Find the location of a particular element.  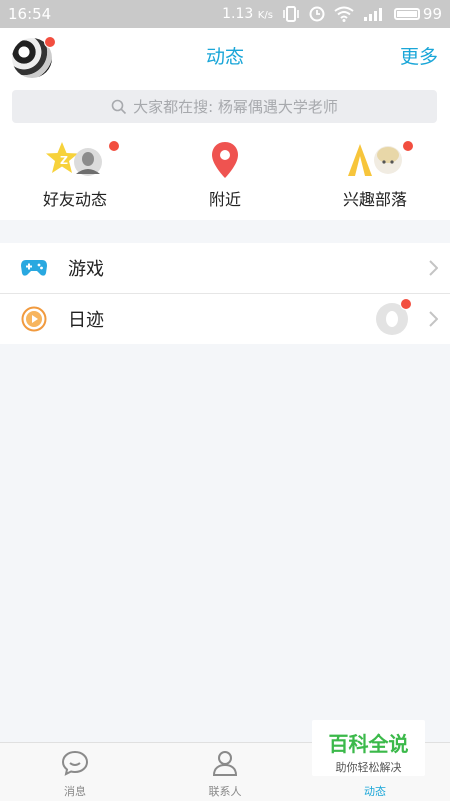

quick-entries: Z 好友动态 附近 兴趣部落 is located at coordinates (225, 175).